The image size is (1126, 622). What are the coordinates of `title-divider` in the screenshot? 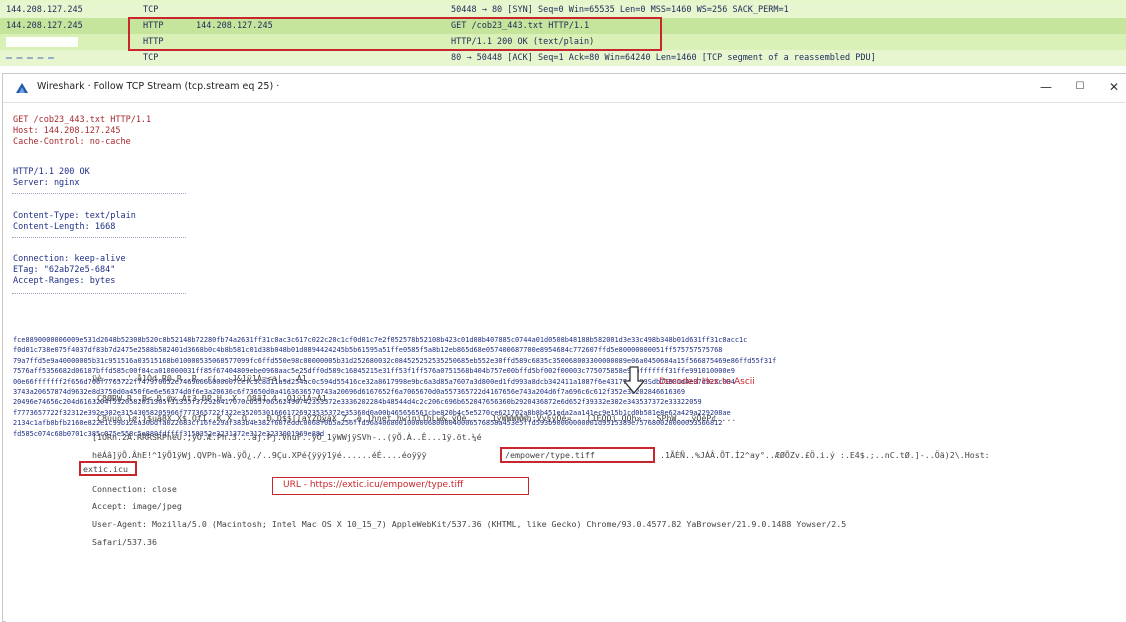 It's located at (564, 102).